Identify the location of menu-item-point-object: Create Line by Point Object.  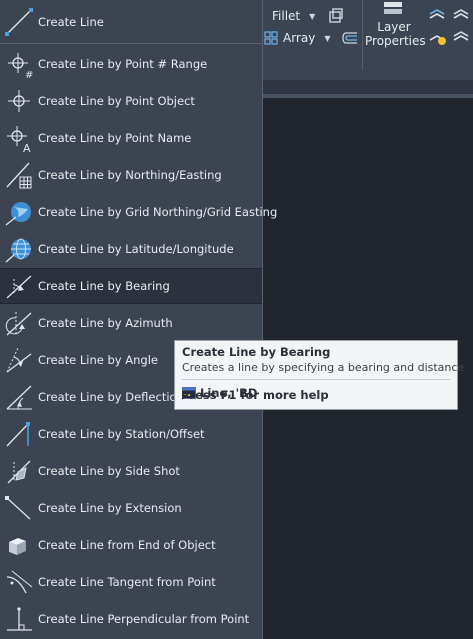
(131, 101).